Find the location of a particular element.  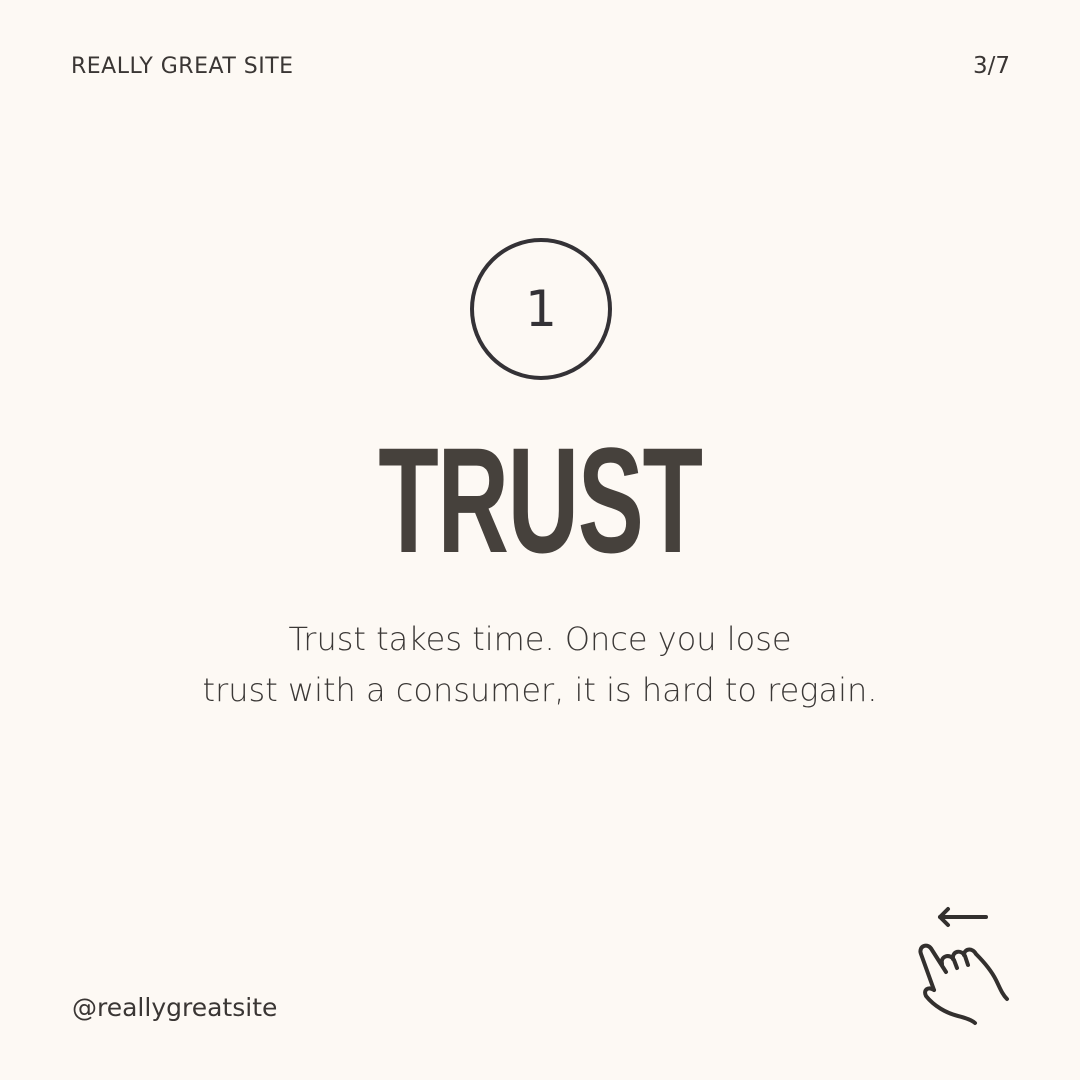

social-handle: @reallygreatsite is located at coordinates (175, 1007).